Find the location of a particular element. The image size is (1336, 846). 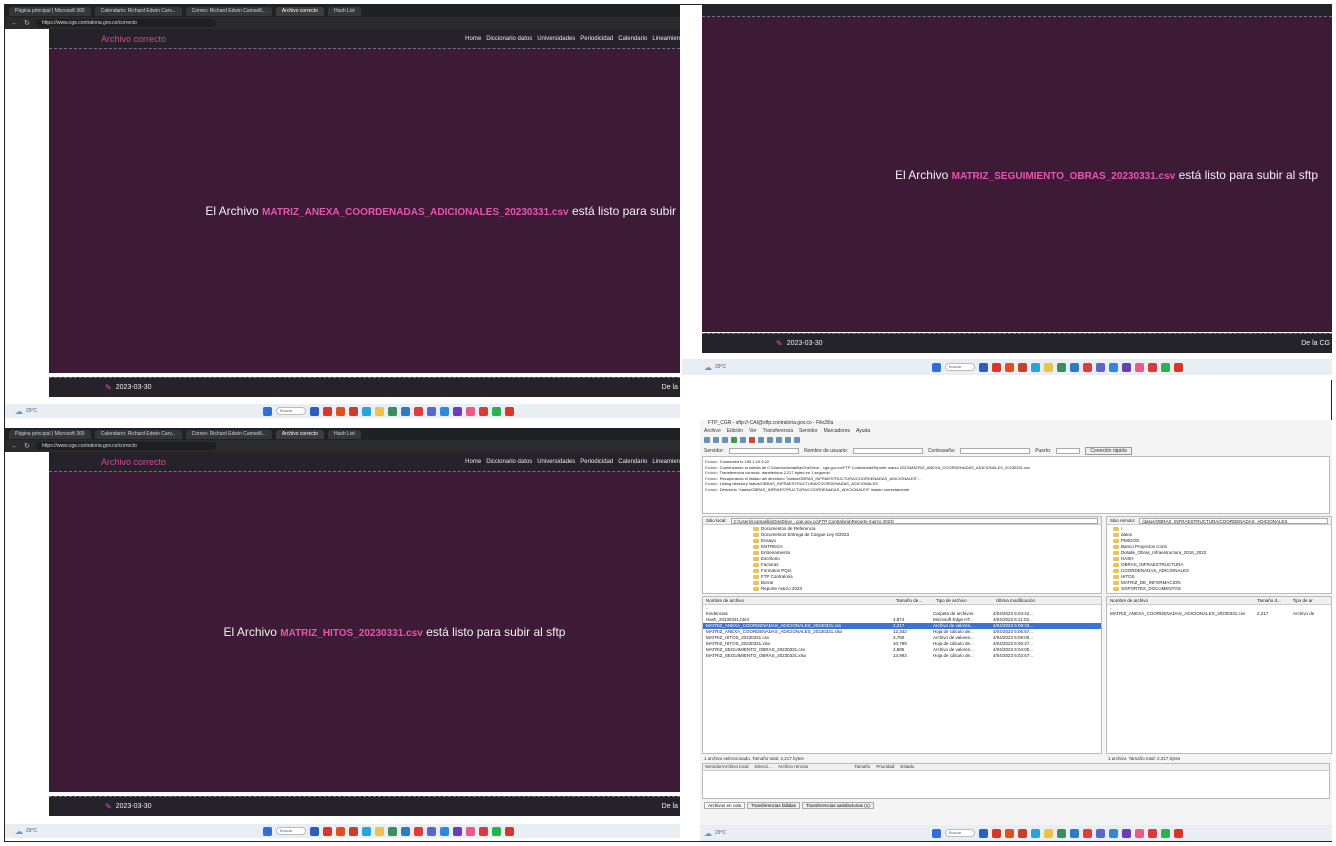

menu-servidor: Servidor is located at coordinates (808, 431).